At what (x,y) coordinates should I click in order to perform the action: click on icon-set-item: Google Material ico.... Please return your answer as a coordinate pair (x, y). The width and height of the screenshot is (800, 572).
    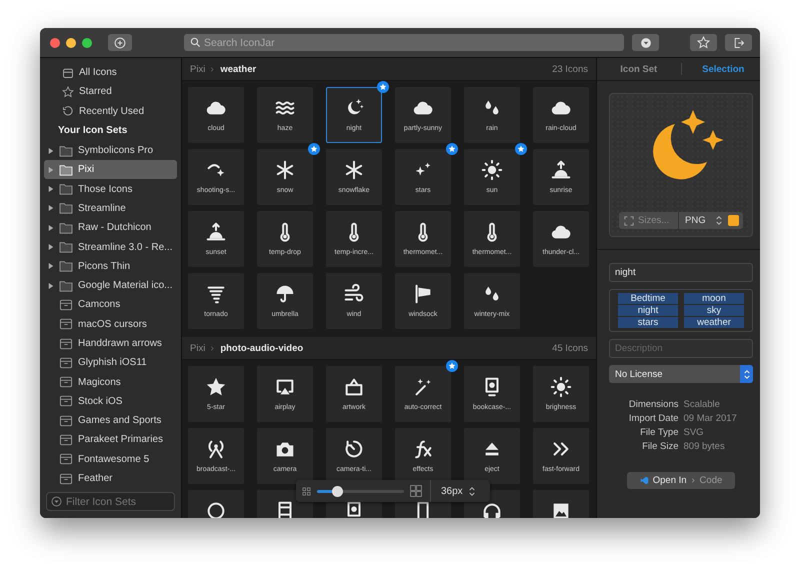
    Looking at the image, I should click on (110, 286).